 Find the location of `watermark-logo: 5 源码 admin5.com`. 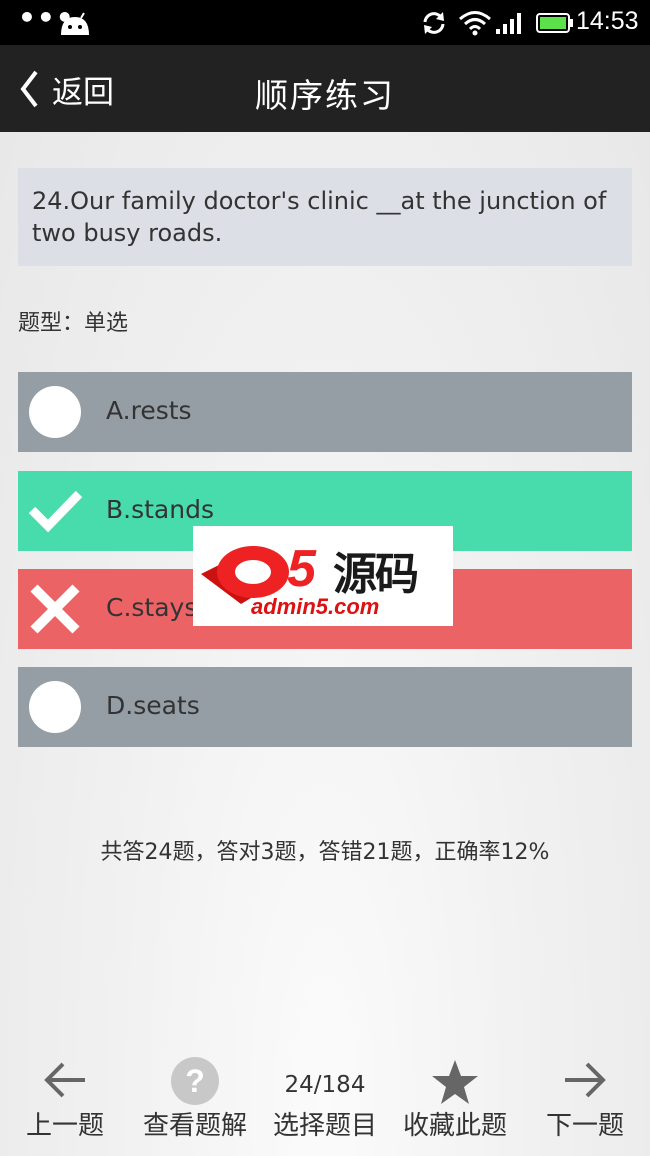

watermark-logo: 5 源码 admin5.com is located at coordinates (323, 576).